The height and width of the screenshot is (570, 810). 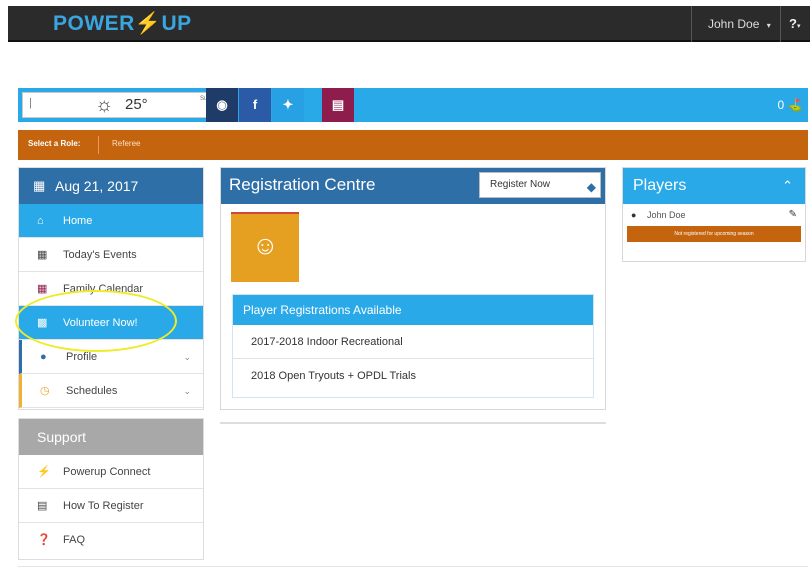 I want to click on question-icon: ❓, so click(x=44, y=540).